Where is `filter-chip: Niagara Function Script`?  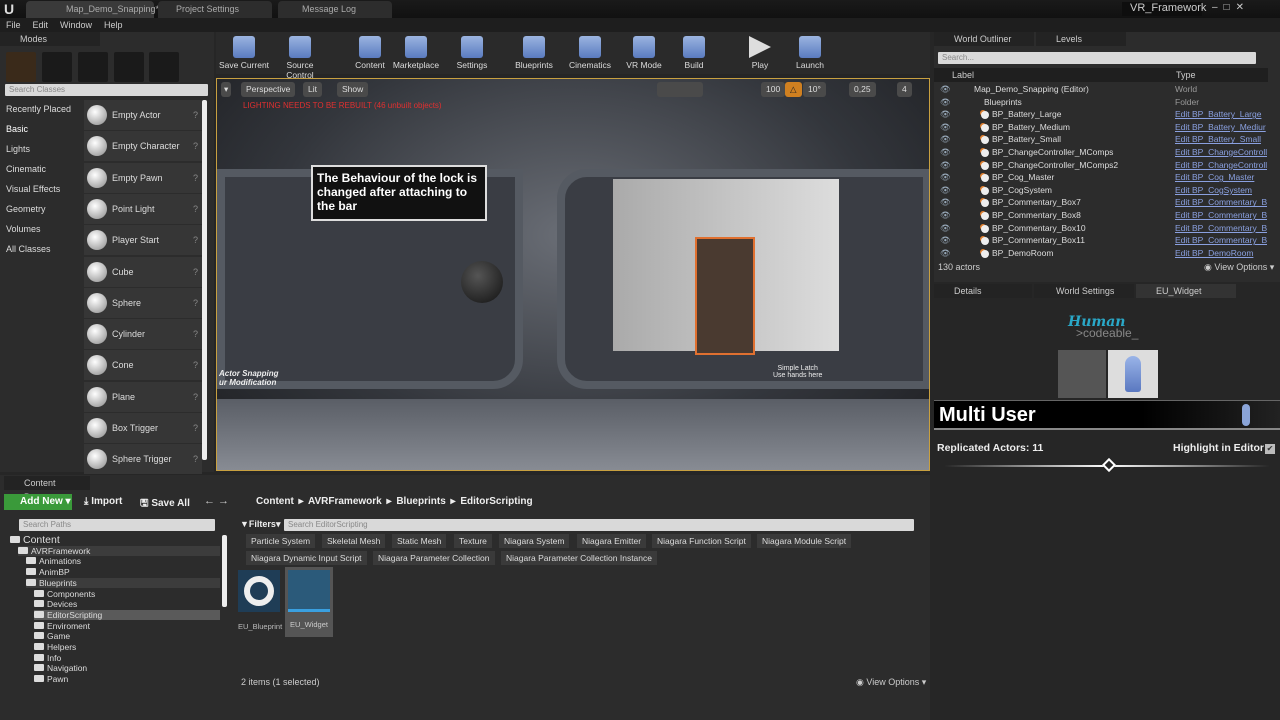
filter-chip: Niagara Function Script is located at coordinates (701, 541).